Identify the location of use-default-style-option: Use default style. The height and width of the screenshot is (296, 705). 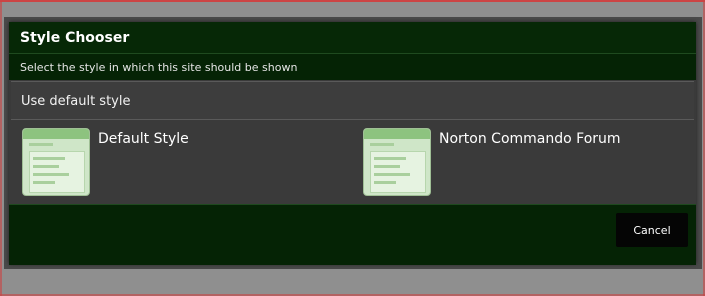
(352, 100).